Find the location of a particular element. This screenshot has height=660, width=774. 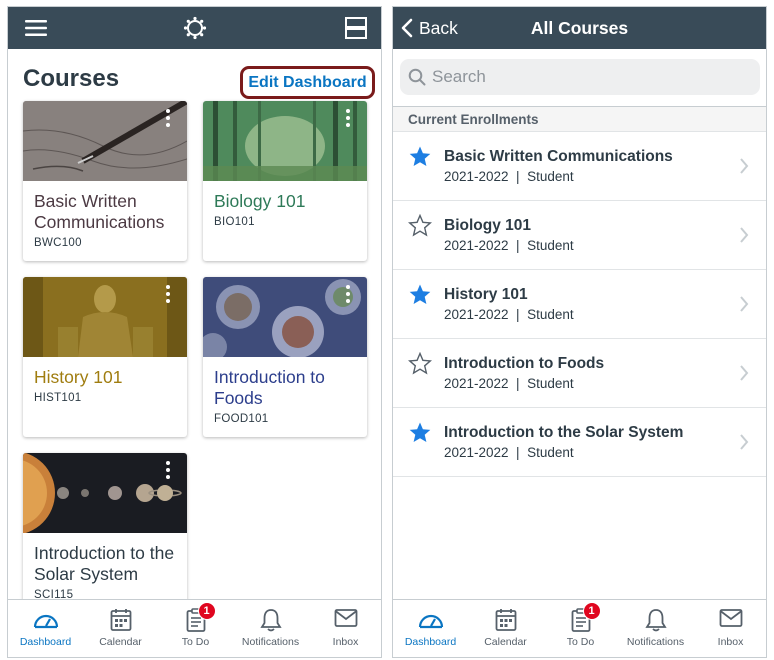

course-row: Biology 101 2021-2022 | Student is located at coordinates (579, 235).